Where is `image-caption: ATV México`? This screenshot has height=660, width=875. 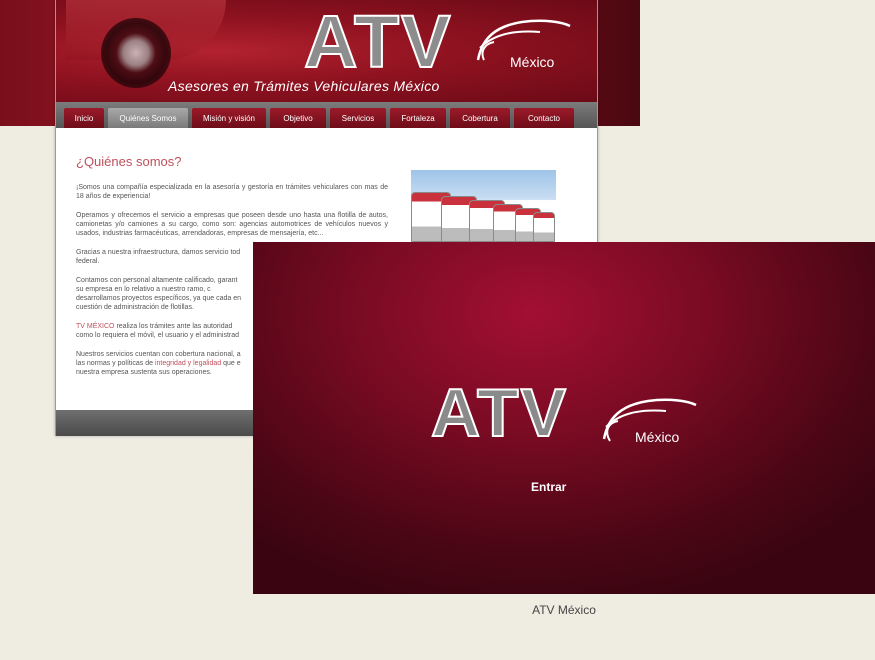 image-caption: ATV México is located at coordinates (564, 610).